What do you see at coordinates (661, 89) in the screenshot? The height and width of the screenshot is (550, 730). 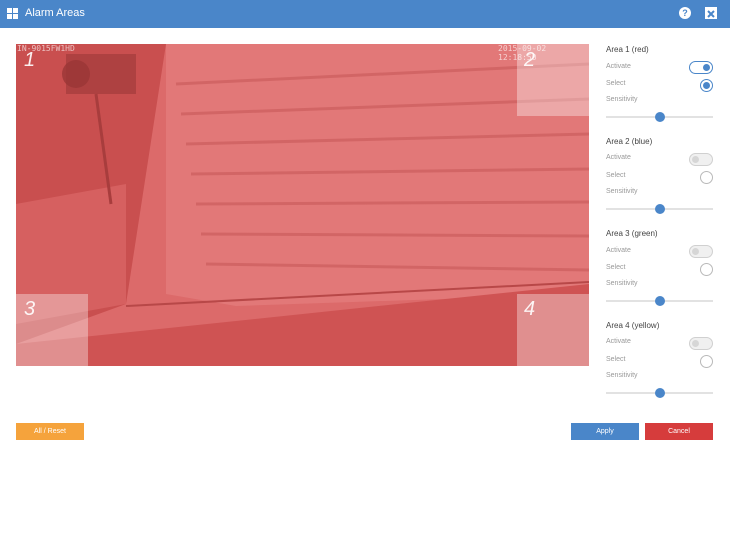 I see `area-1-settings: Area 1 (red) Activate Select Sensitivity` at bounding box center [661, 89].